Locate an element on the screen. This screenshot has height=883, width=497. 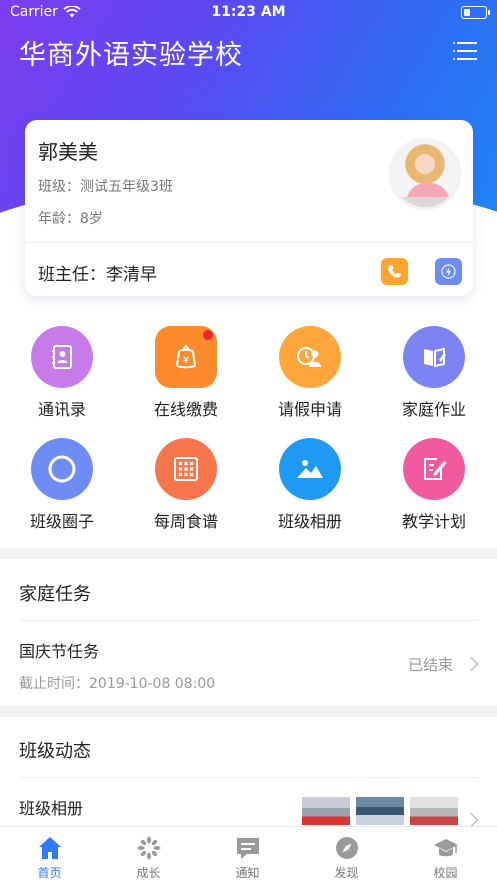
class-label: 班级： is located at coordinates (59, 187).